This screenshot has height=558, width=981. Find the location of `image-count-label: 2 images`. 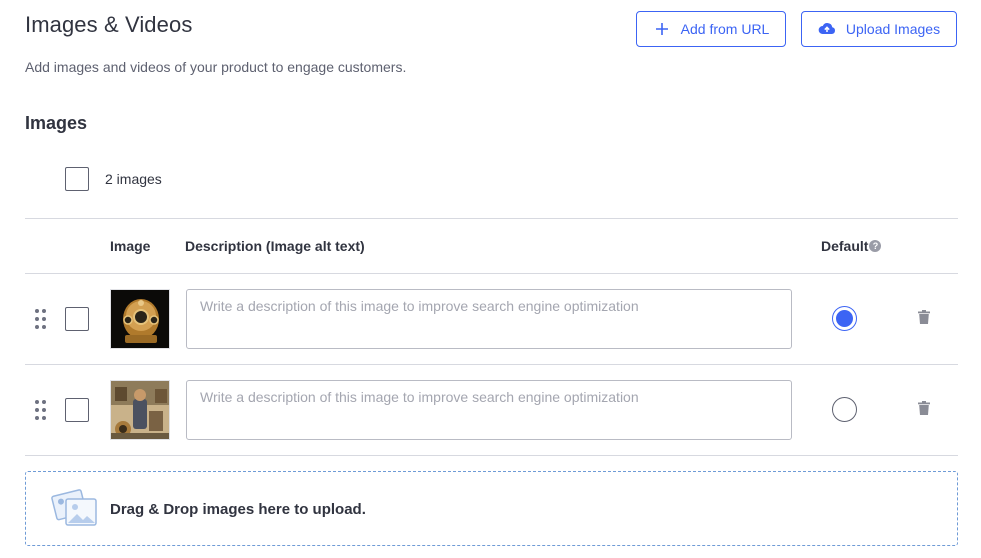

image-count-label: 2 images is located at coordinates (133, 179).